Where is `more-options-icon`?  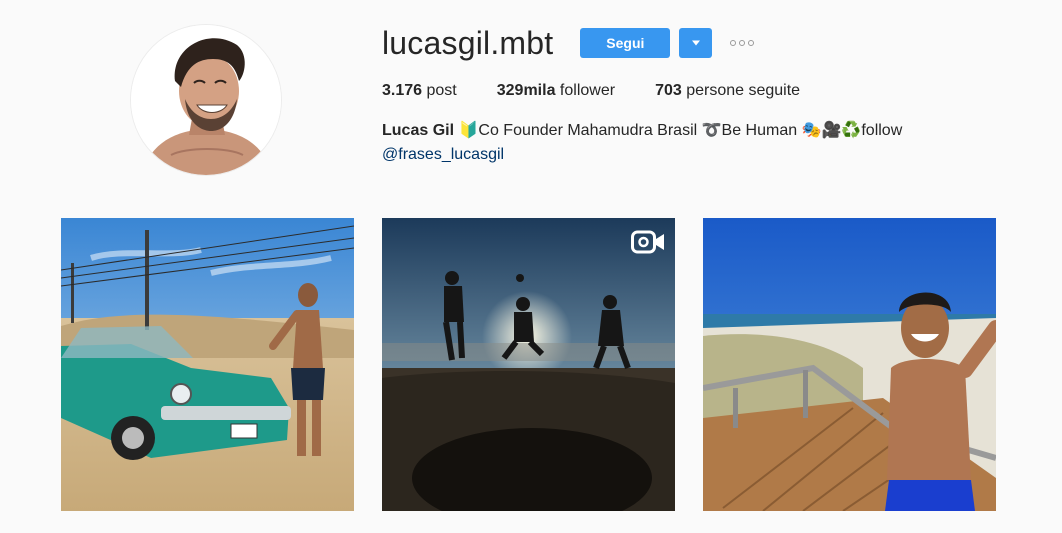
more-options-icon is located at coordinates (742, 43).